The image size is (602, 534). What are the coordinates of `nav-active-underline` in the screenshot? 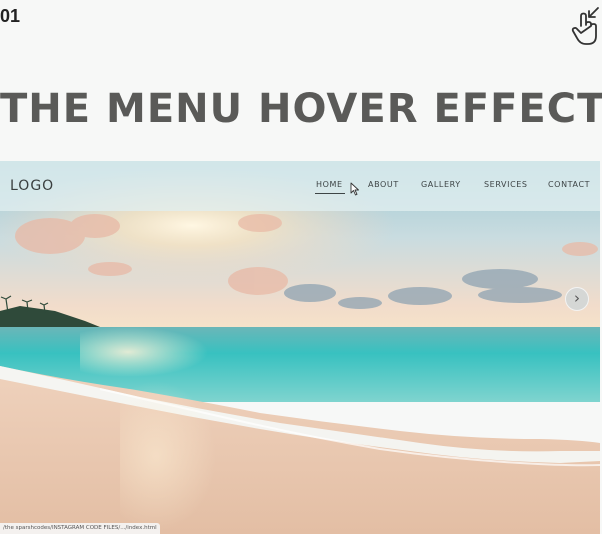 It's located at (330, 193).